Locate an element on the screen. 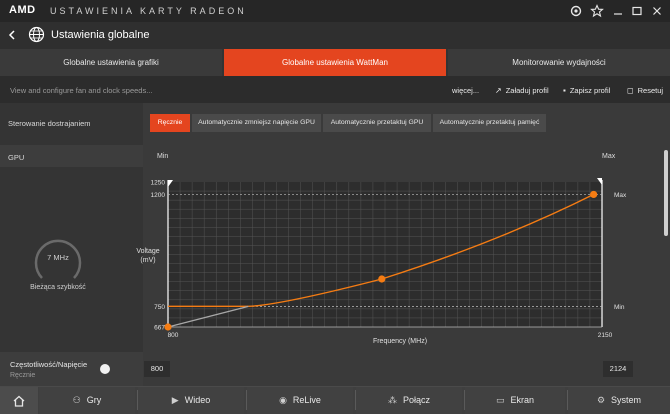  y-tick-label: 667 is located at coordinates (159, 328).